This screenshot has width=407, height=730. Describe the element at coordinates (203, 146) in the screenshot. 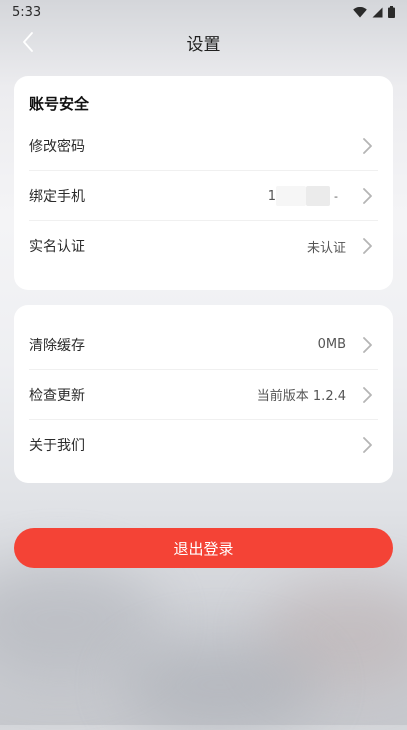

I see `row-change-password: 修改密码` at that location.